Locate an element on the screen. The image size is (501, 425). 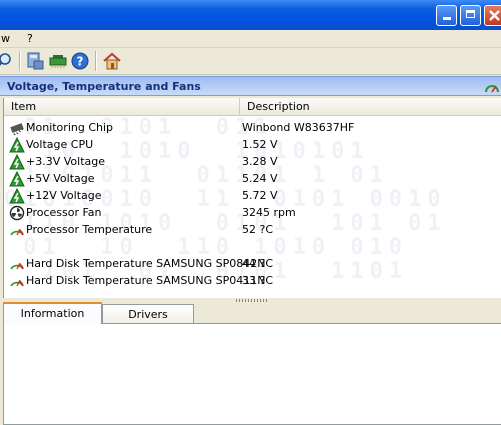
tab-information-label: Information is located at coordinates (52, 313).